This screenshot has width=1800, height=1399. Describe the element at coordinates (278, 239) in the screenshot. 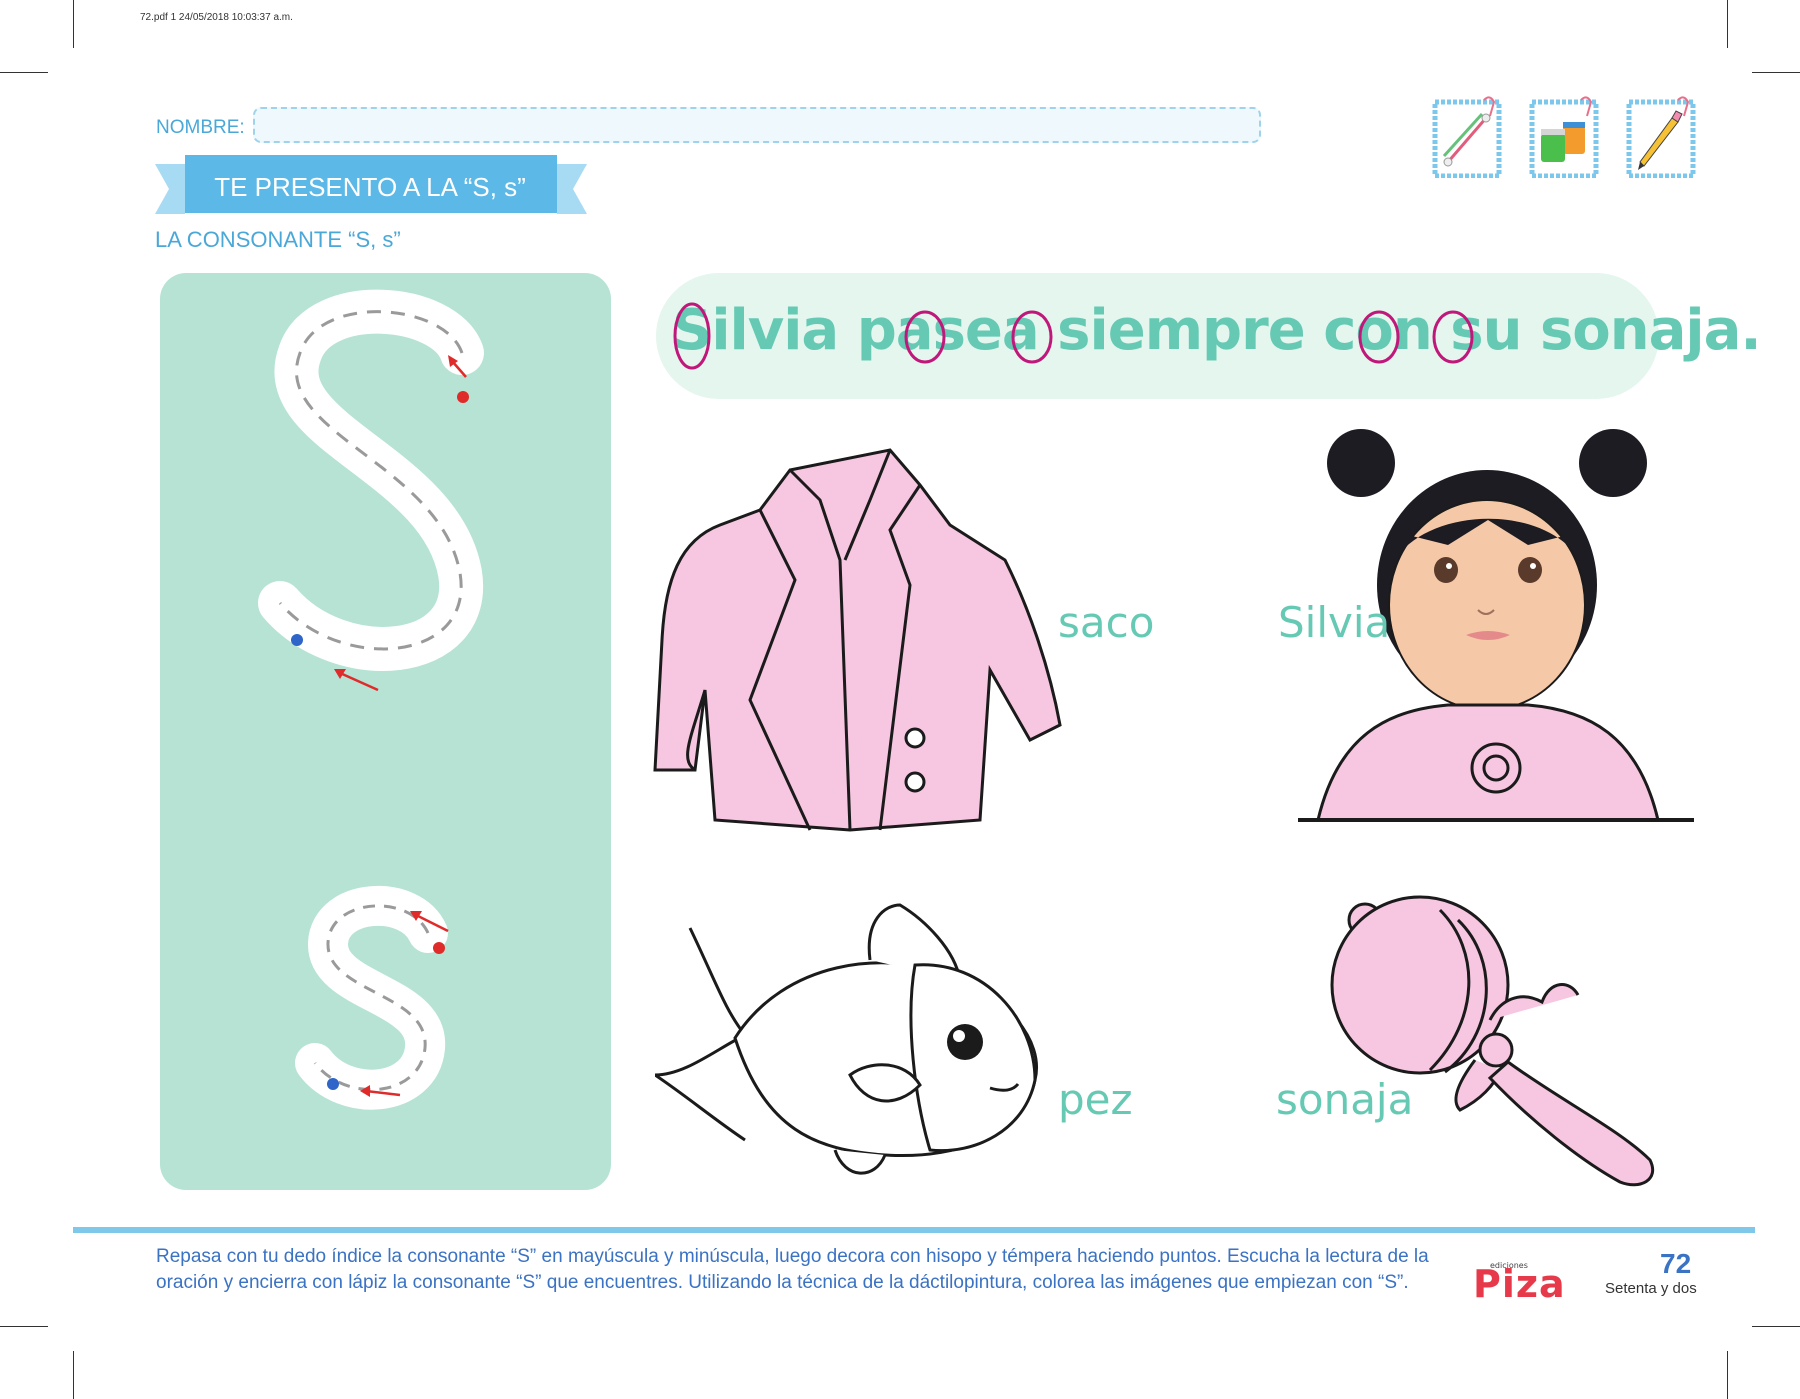

I see `subtitle: LA CONSONANTE “S, s”` at that location.